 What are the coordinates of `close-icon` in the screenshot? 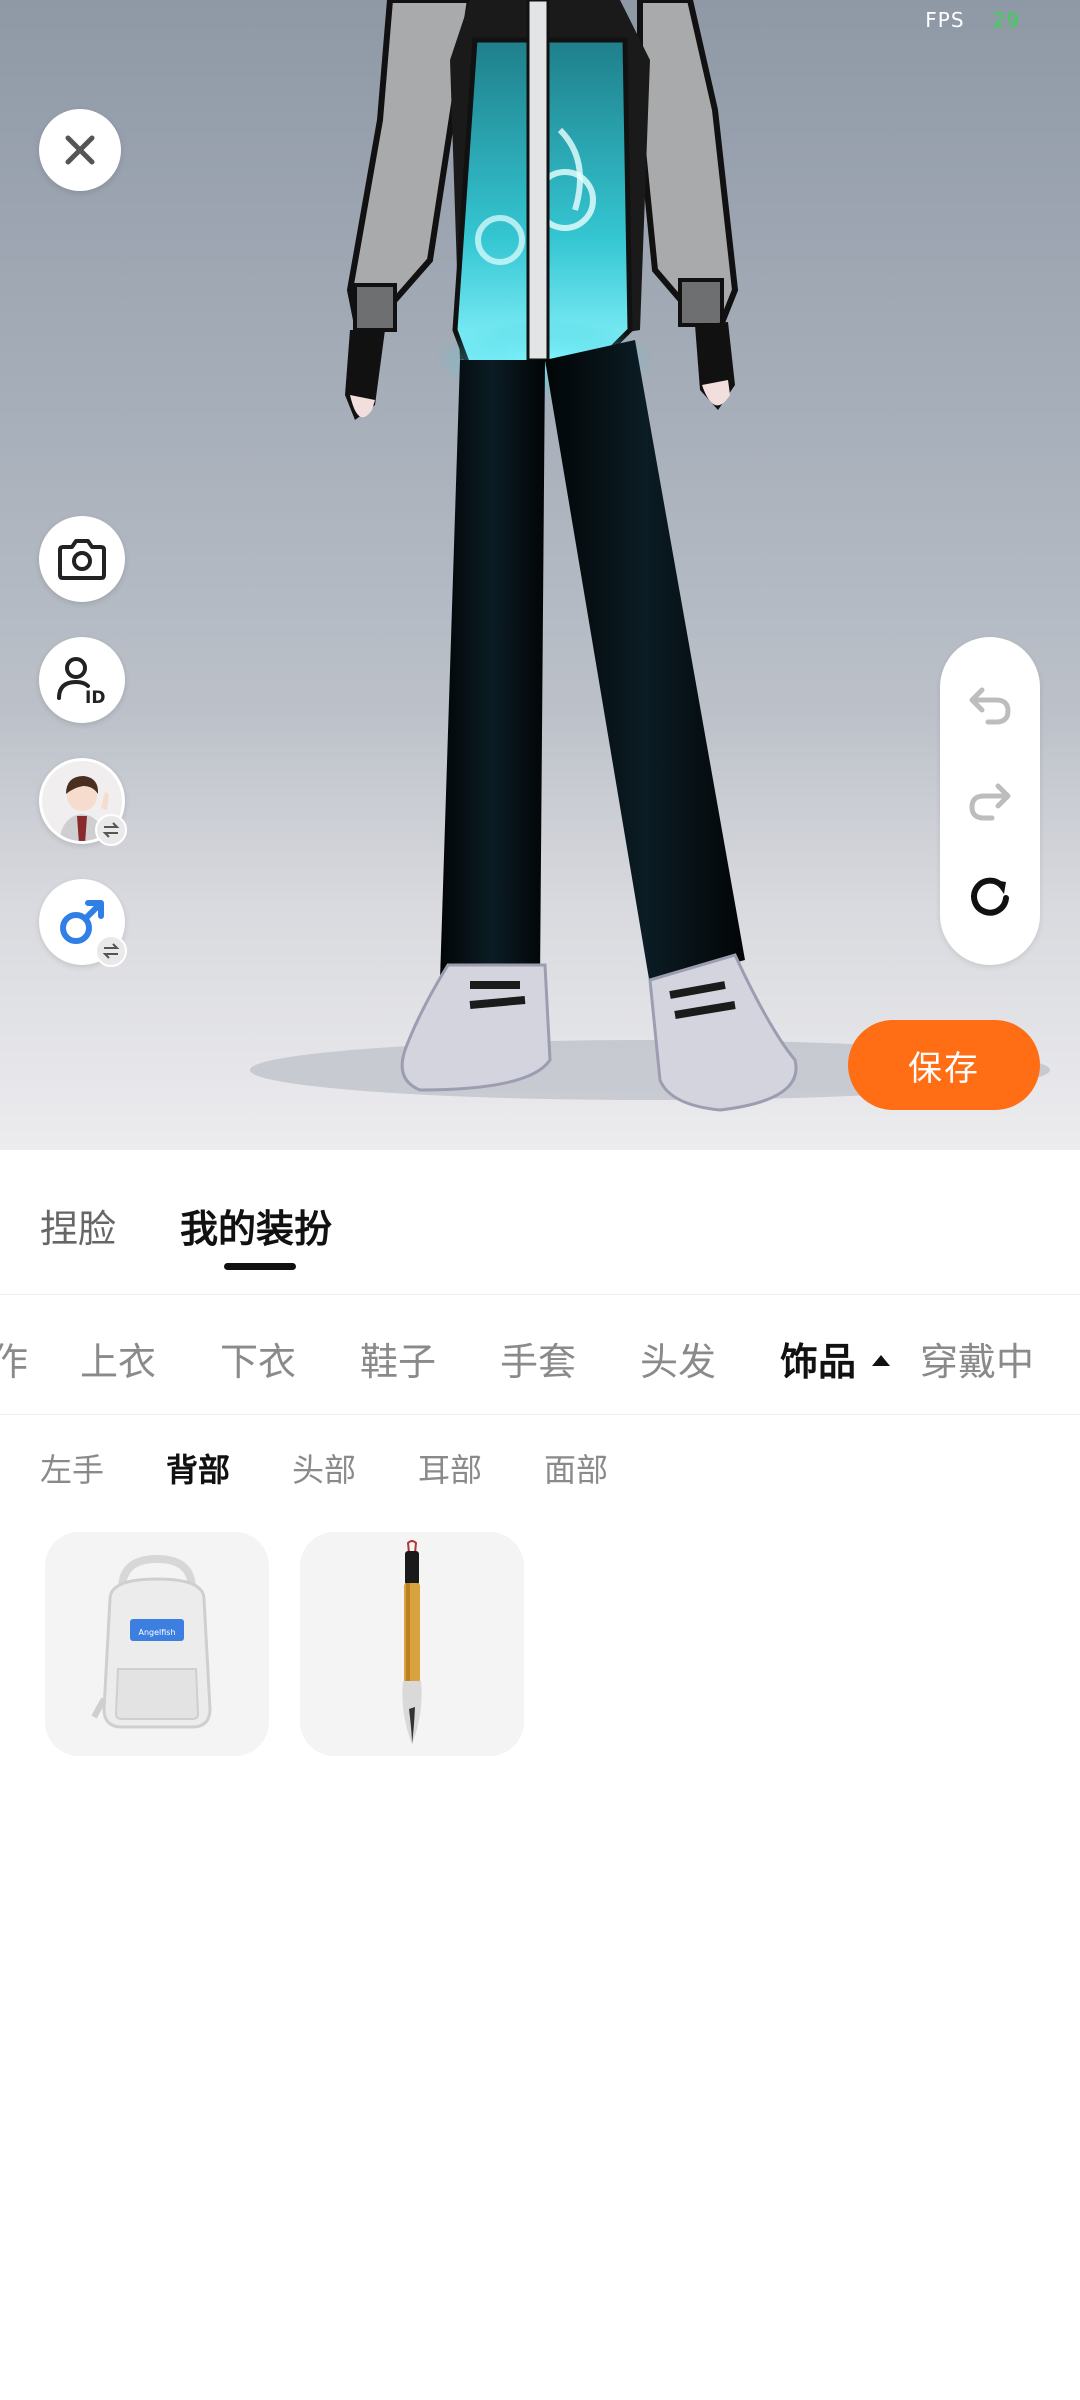 It's located at (80, 150).